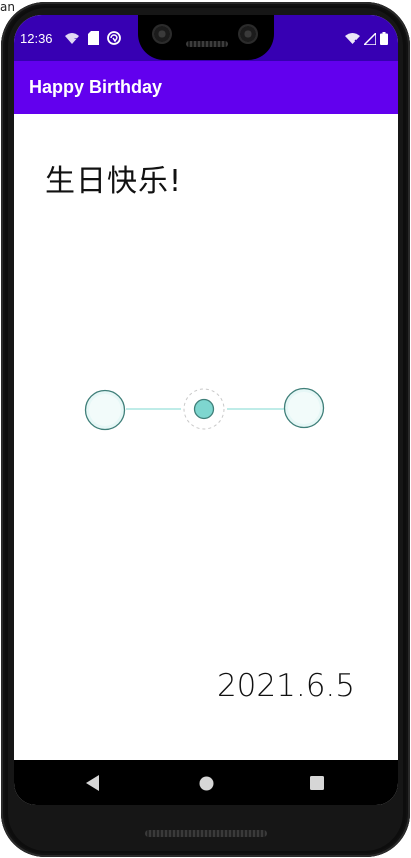  Describe the element at coordinates (285, 686) in the screenshot. I see `date-text: 2021.6.5` at that location.